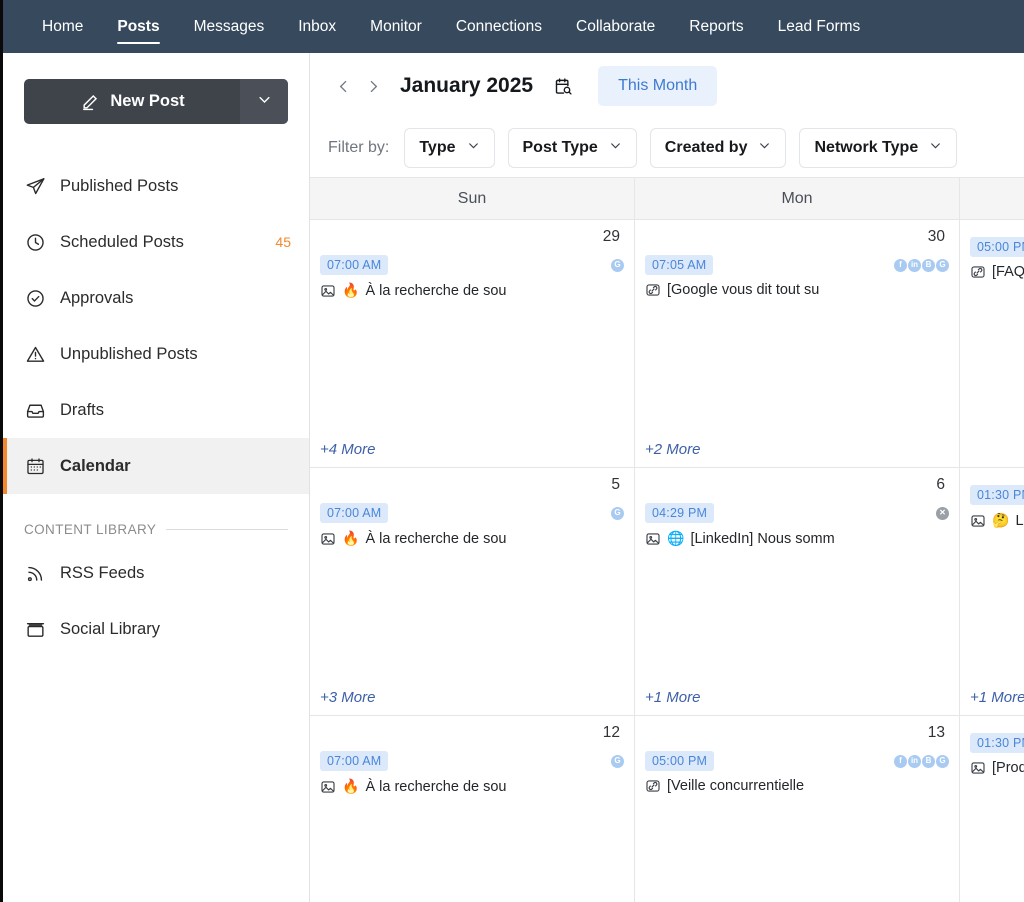 This screenshot has height=902, width=1024. What do you see at coordinates (615, 26) in the screenshot?
I see `nav-item-collaborate: Collaborate` at bounding box center [615, 26].